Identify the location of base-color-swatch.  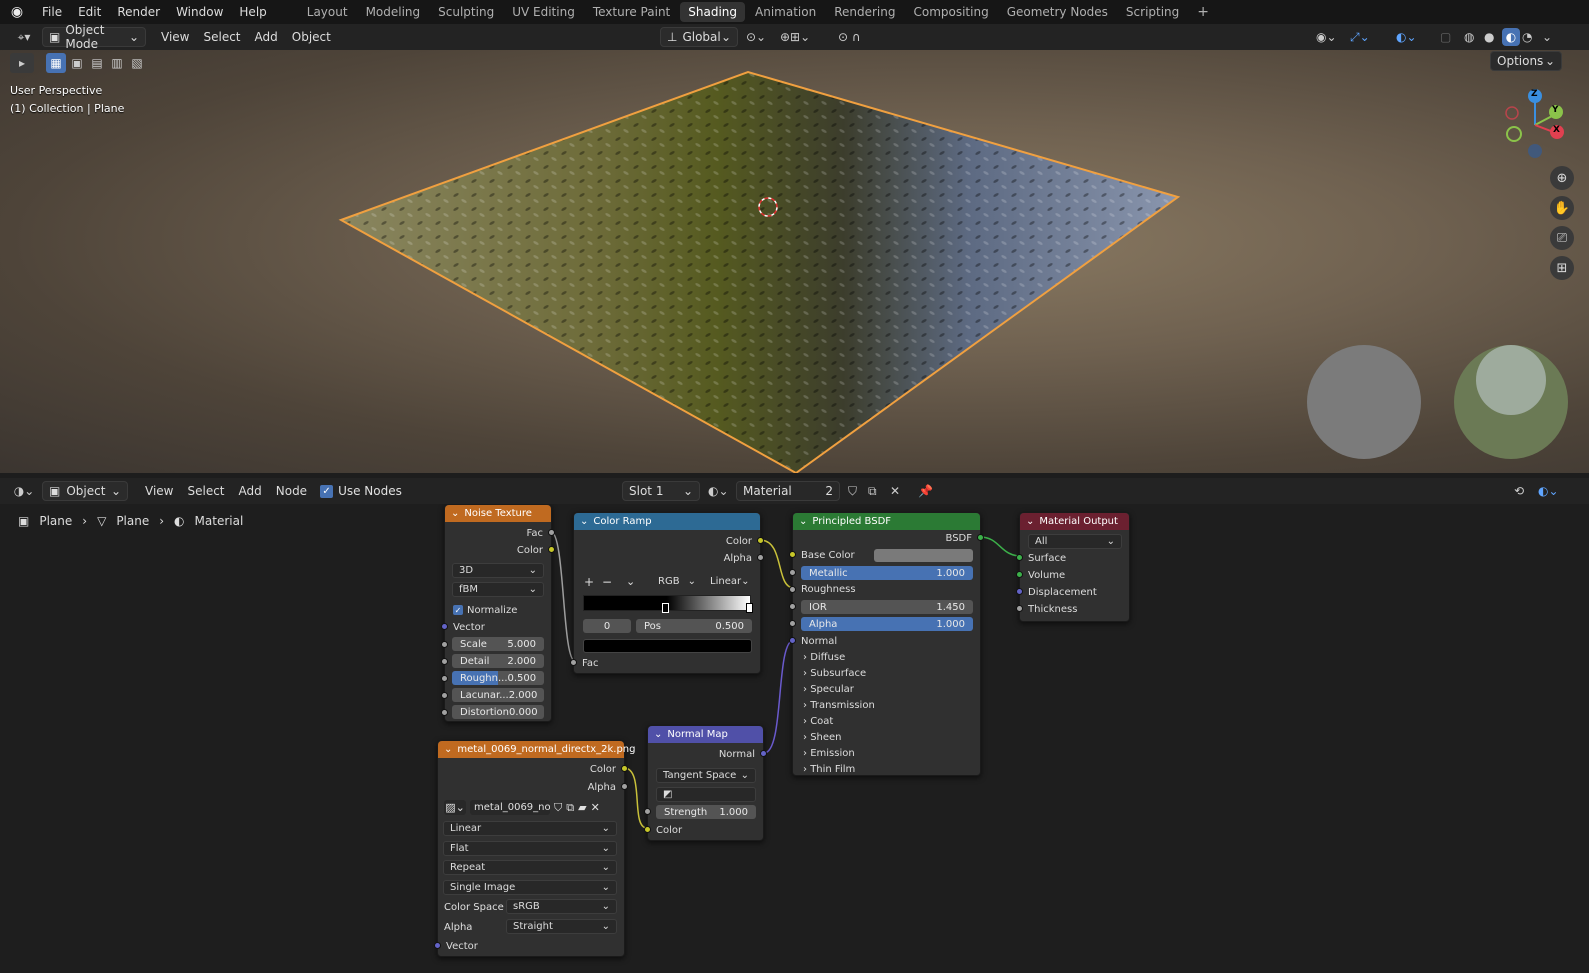
(923, 555).